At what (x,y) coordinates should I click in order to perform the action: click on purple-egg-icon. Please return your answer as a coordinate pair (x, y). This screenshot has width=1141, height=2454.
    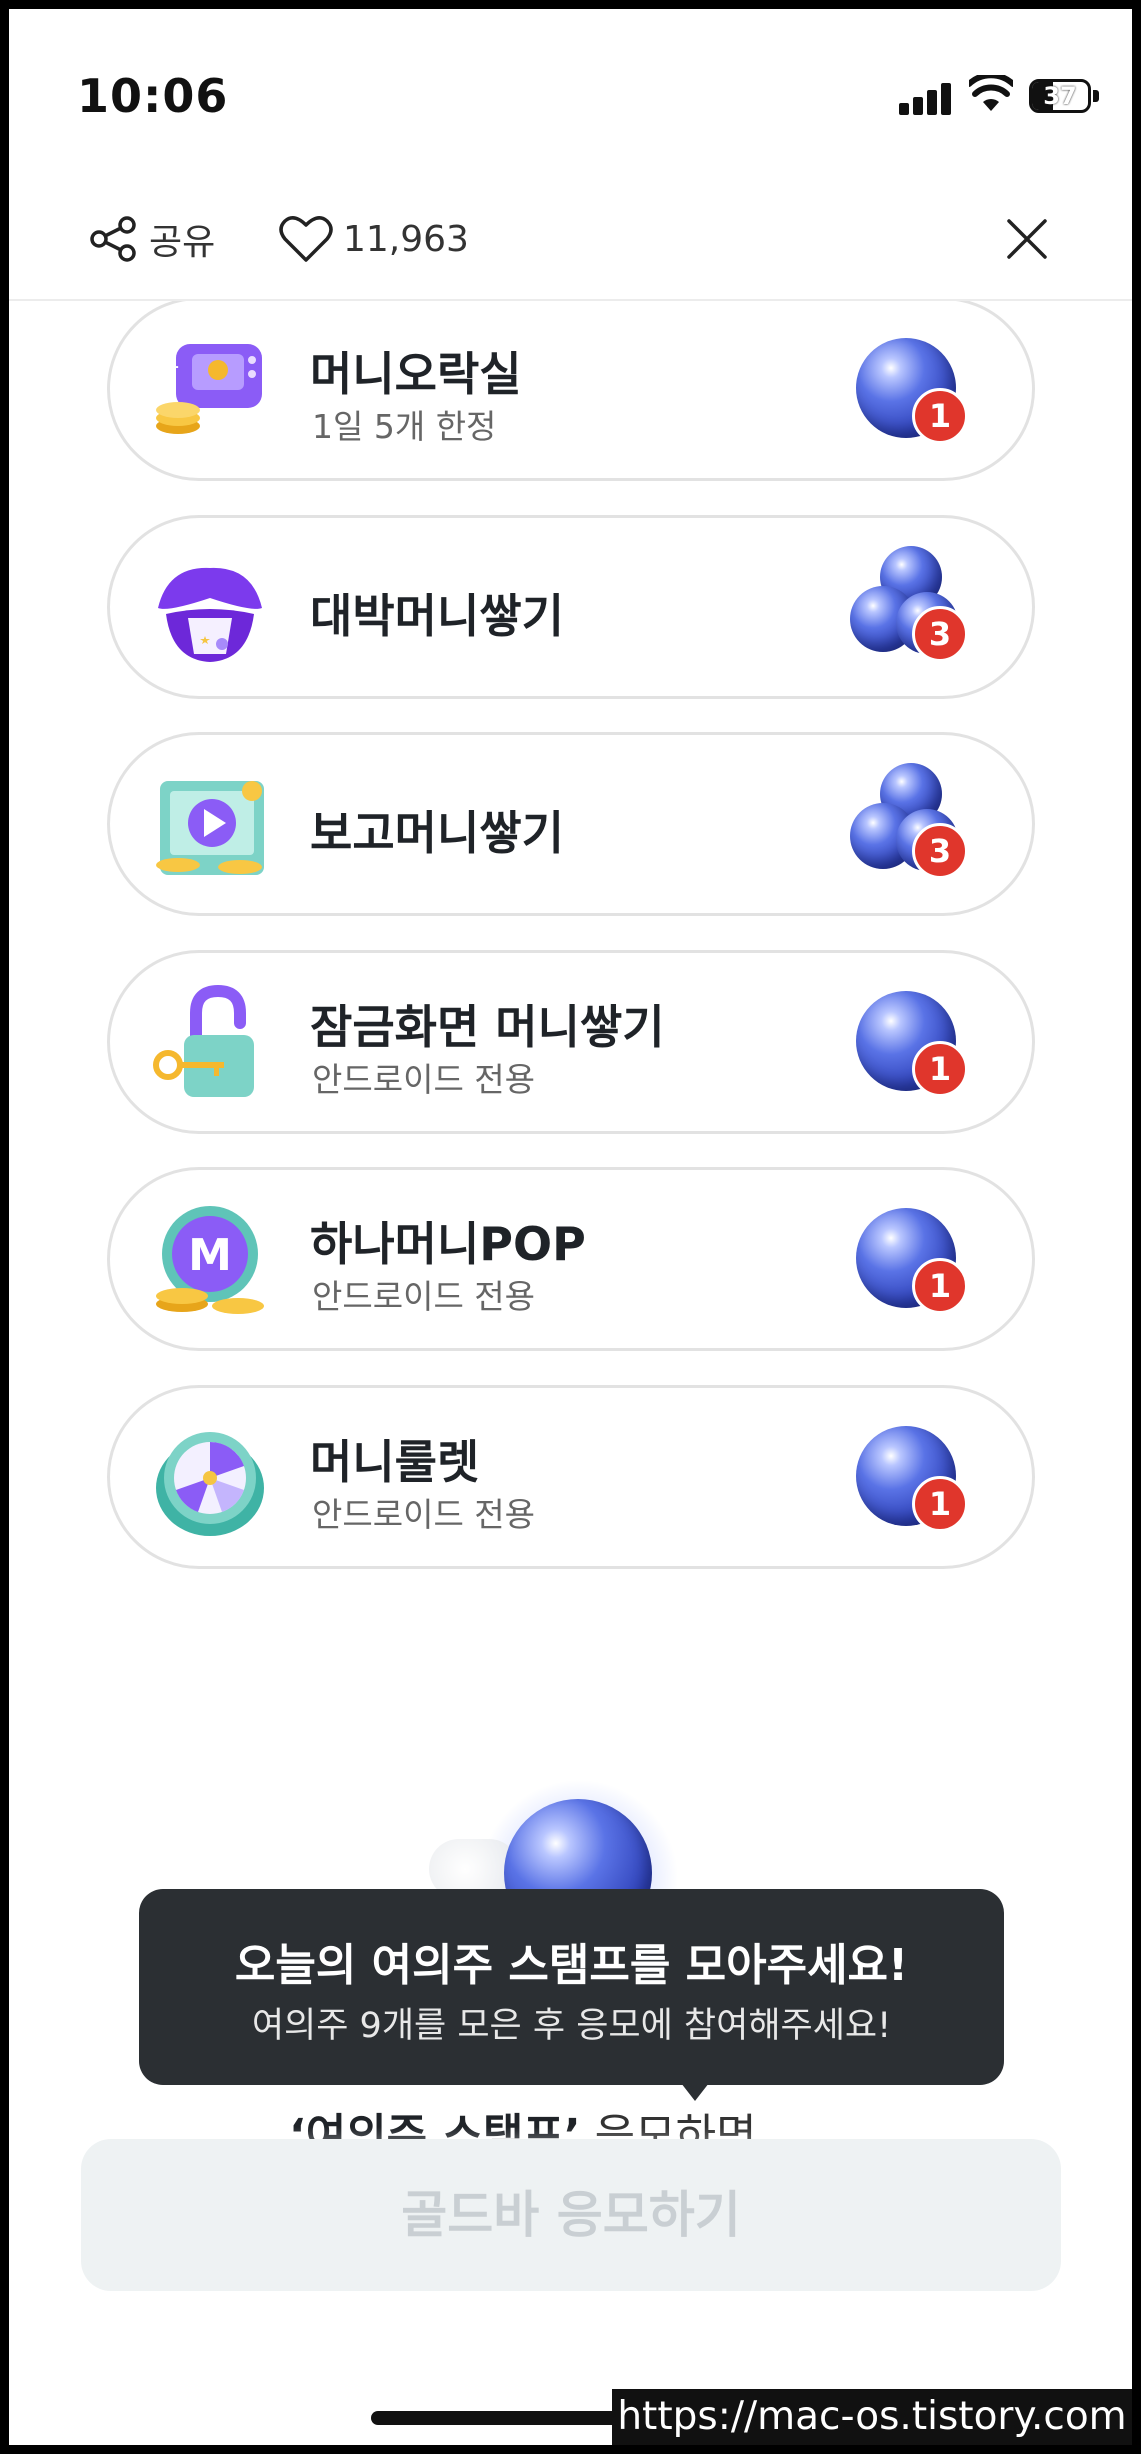
    Looking at the image, I should click on (210, 614).